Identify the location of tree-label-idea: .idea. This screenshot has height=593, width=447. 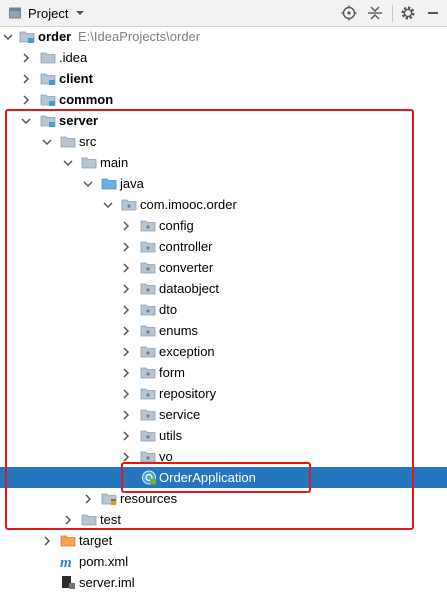
(73, 57).